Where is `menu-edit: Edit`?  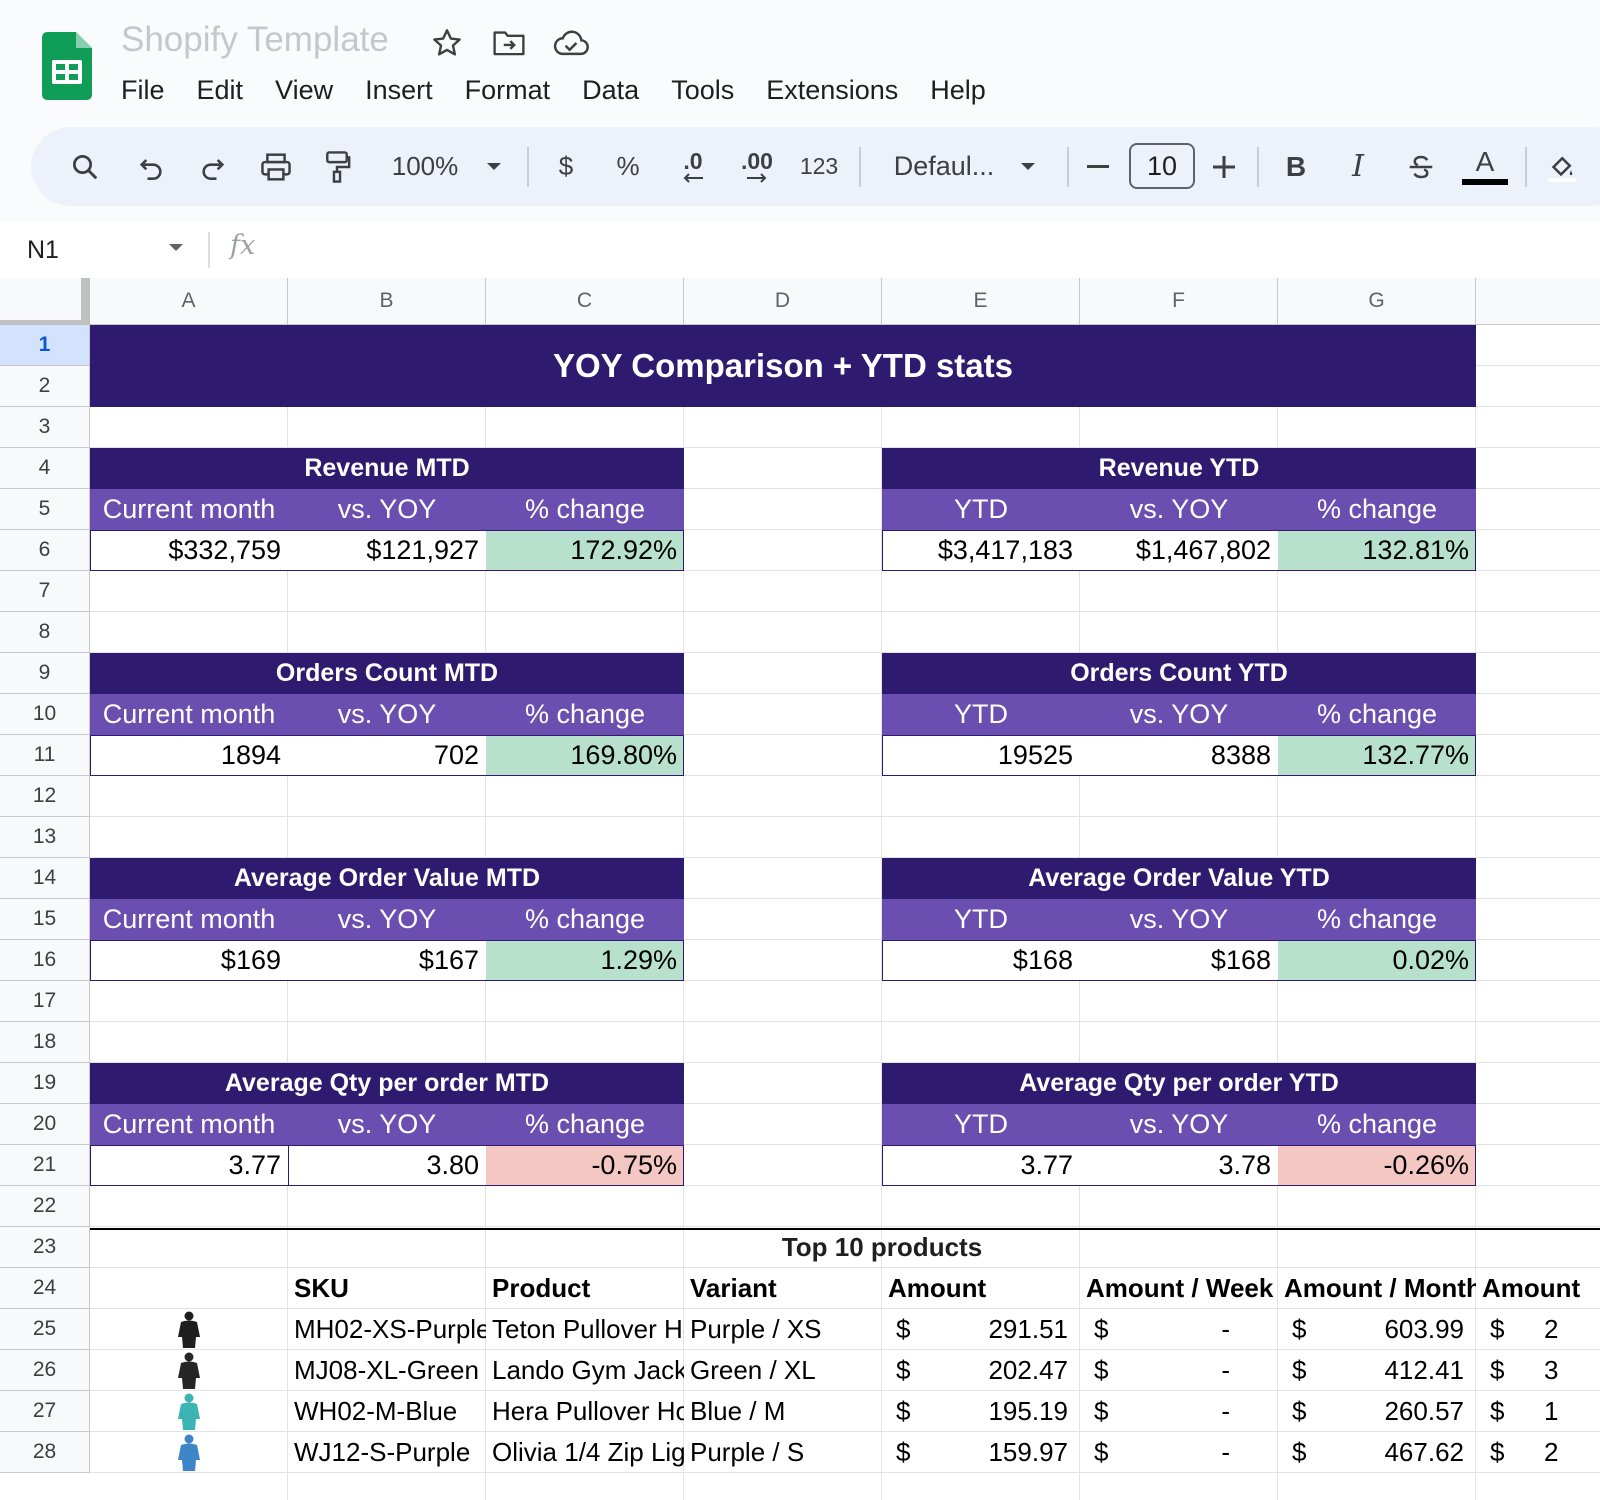 menu-edit: Edit is located at coordinates (220, 90).